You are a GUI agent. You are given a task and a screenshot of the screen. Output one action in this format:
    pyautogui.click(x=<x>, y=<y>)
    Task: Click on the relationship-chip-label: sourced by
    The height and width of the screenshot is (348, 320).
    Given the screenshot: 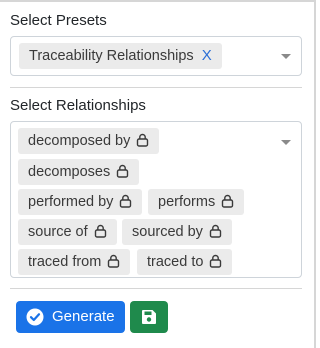 What is the action you would take?
    pyautogui.click(x=167, y=232)
    